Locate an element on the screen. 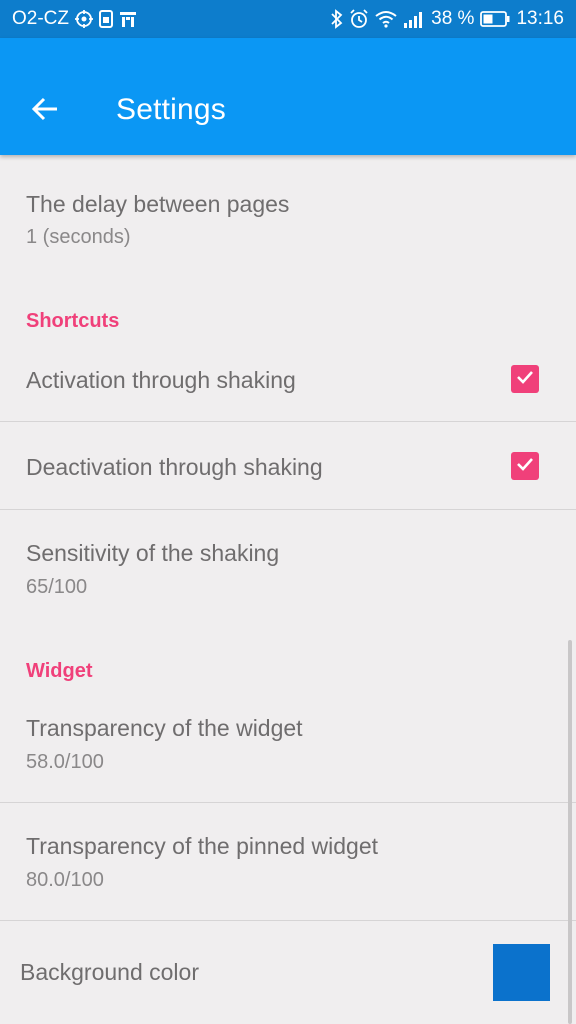 The width and height of the screenshot is (576, 1024). pref-title: Sensitivity of the shaking is located at coordinates (153, 553).